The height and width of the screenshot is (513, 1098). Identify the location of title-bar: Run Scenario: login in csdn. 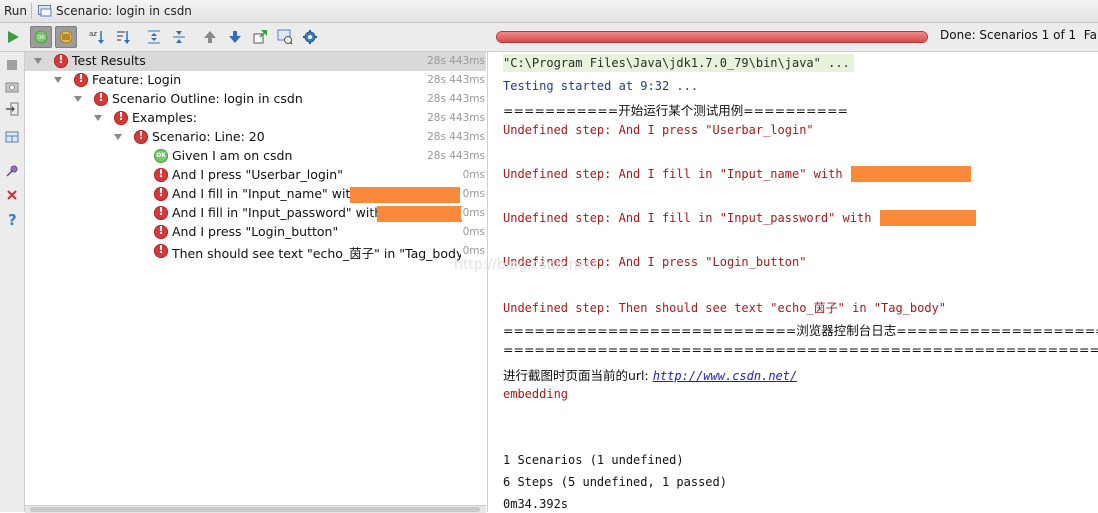
(549, 11).